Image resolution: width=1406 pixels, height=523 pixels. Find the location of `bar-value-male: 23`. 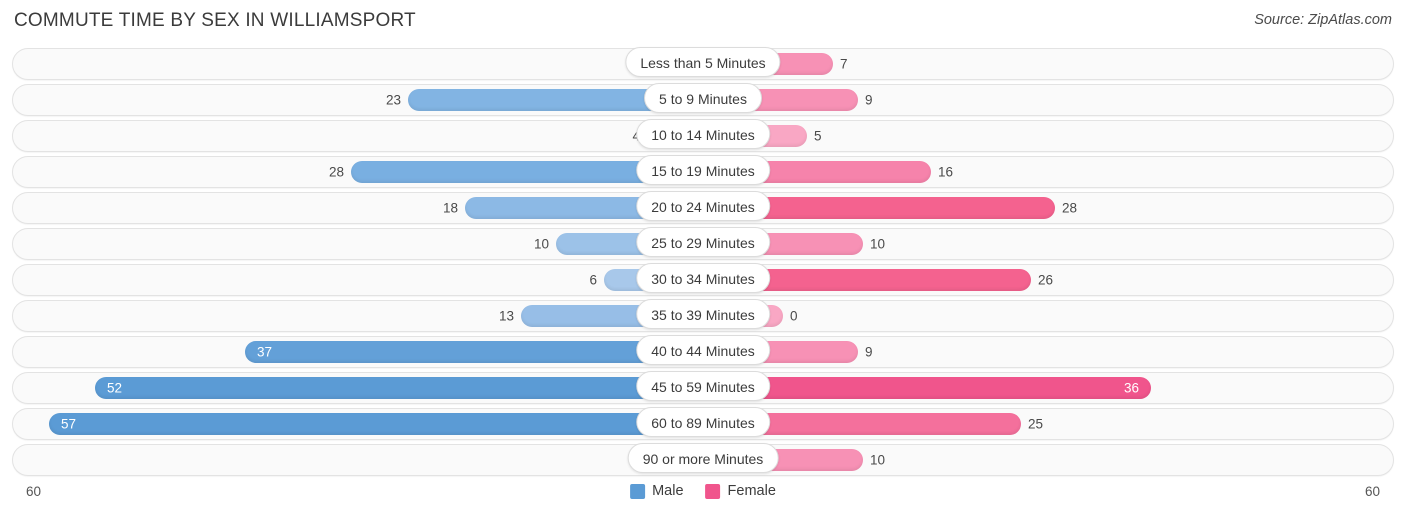

bar-value-male: 23 is located at coordinates (393, 100).